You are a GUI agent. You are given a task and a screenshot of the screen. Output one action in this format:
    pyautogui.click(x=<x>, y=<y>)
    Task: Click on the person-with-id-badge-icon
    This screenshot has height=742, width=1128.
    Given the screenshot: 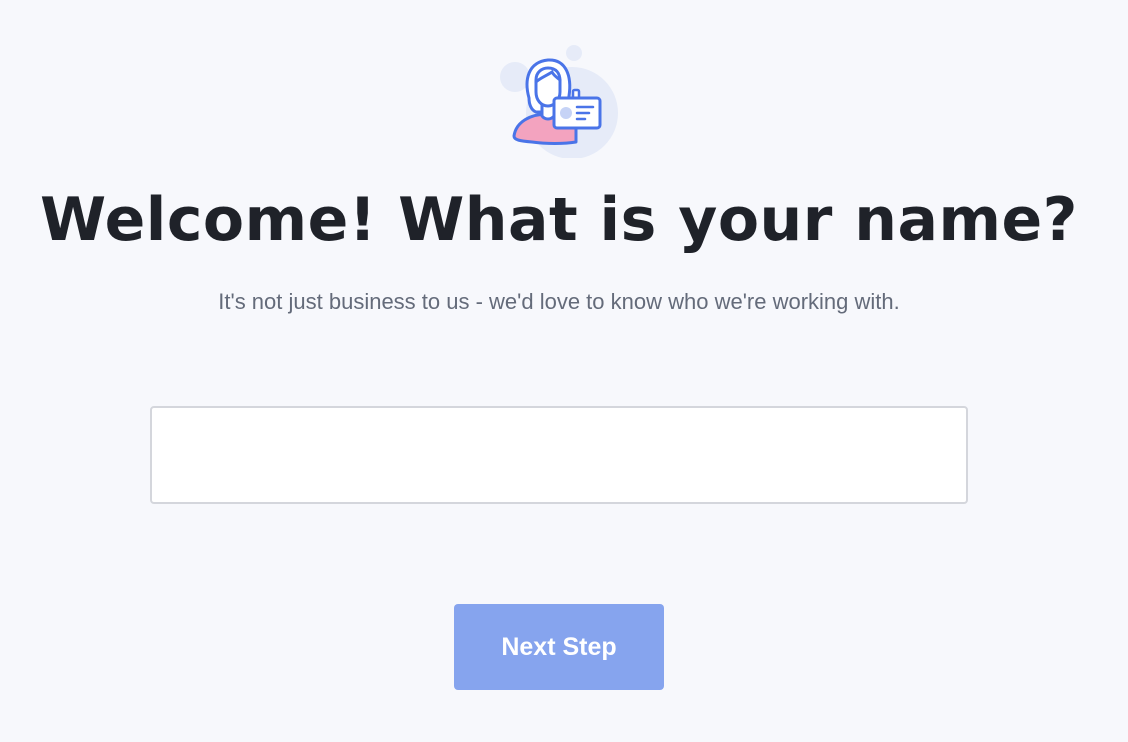 What is the action you would take?
    pyautogui.click(x=560, y=99)
    